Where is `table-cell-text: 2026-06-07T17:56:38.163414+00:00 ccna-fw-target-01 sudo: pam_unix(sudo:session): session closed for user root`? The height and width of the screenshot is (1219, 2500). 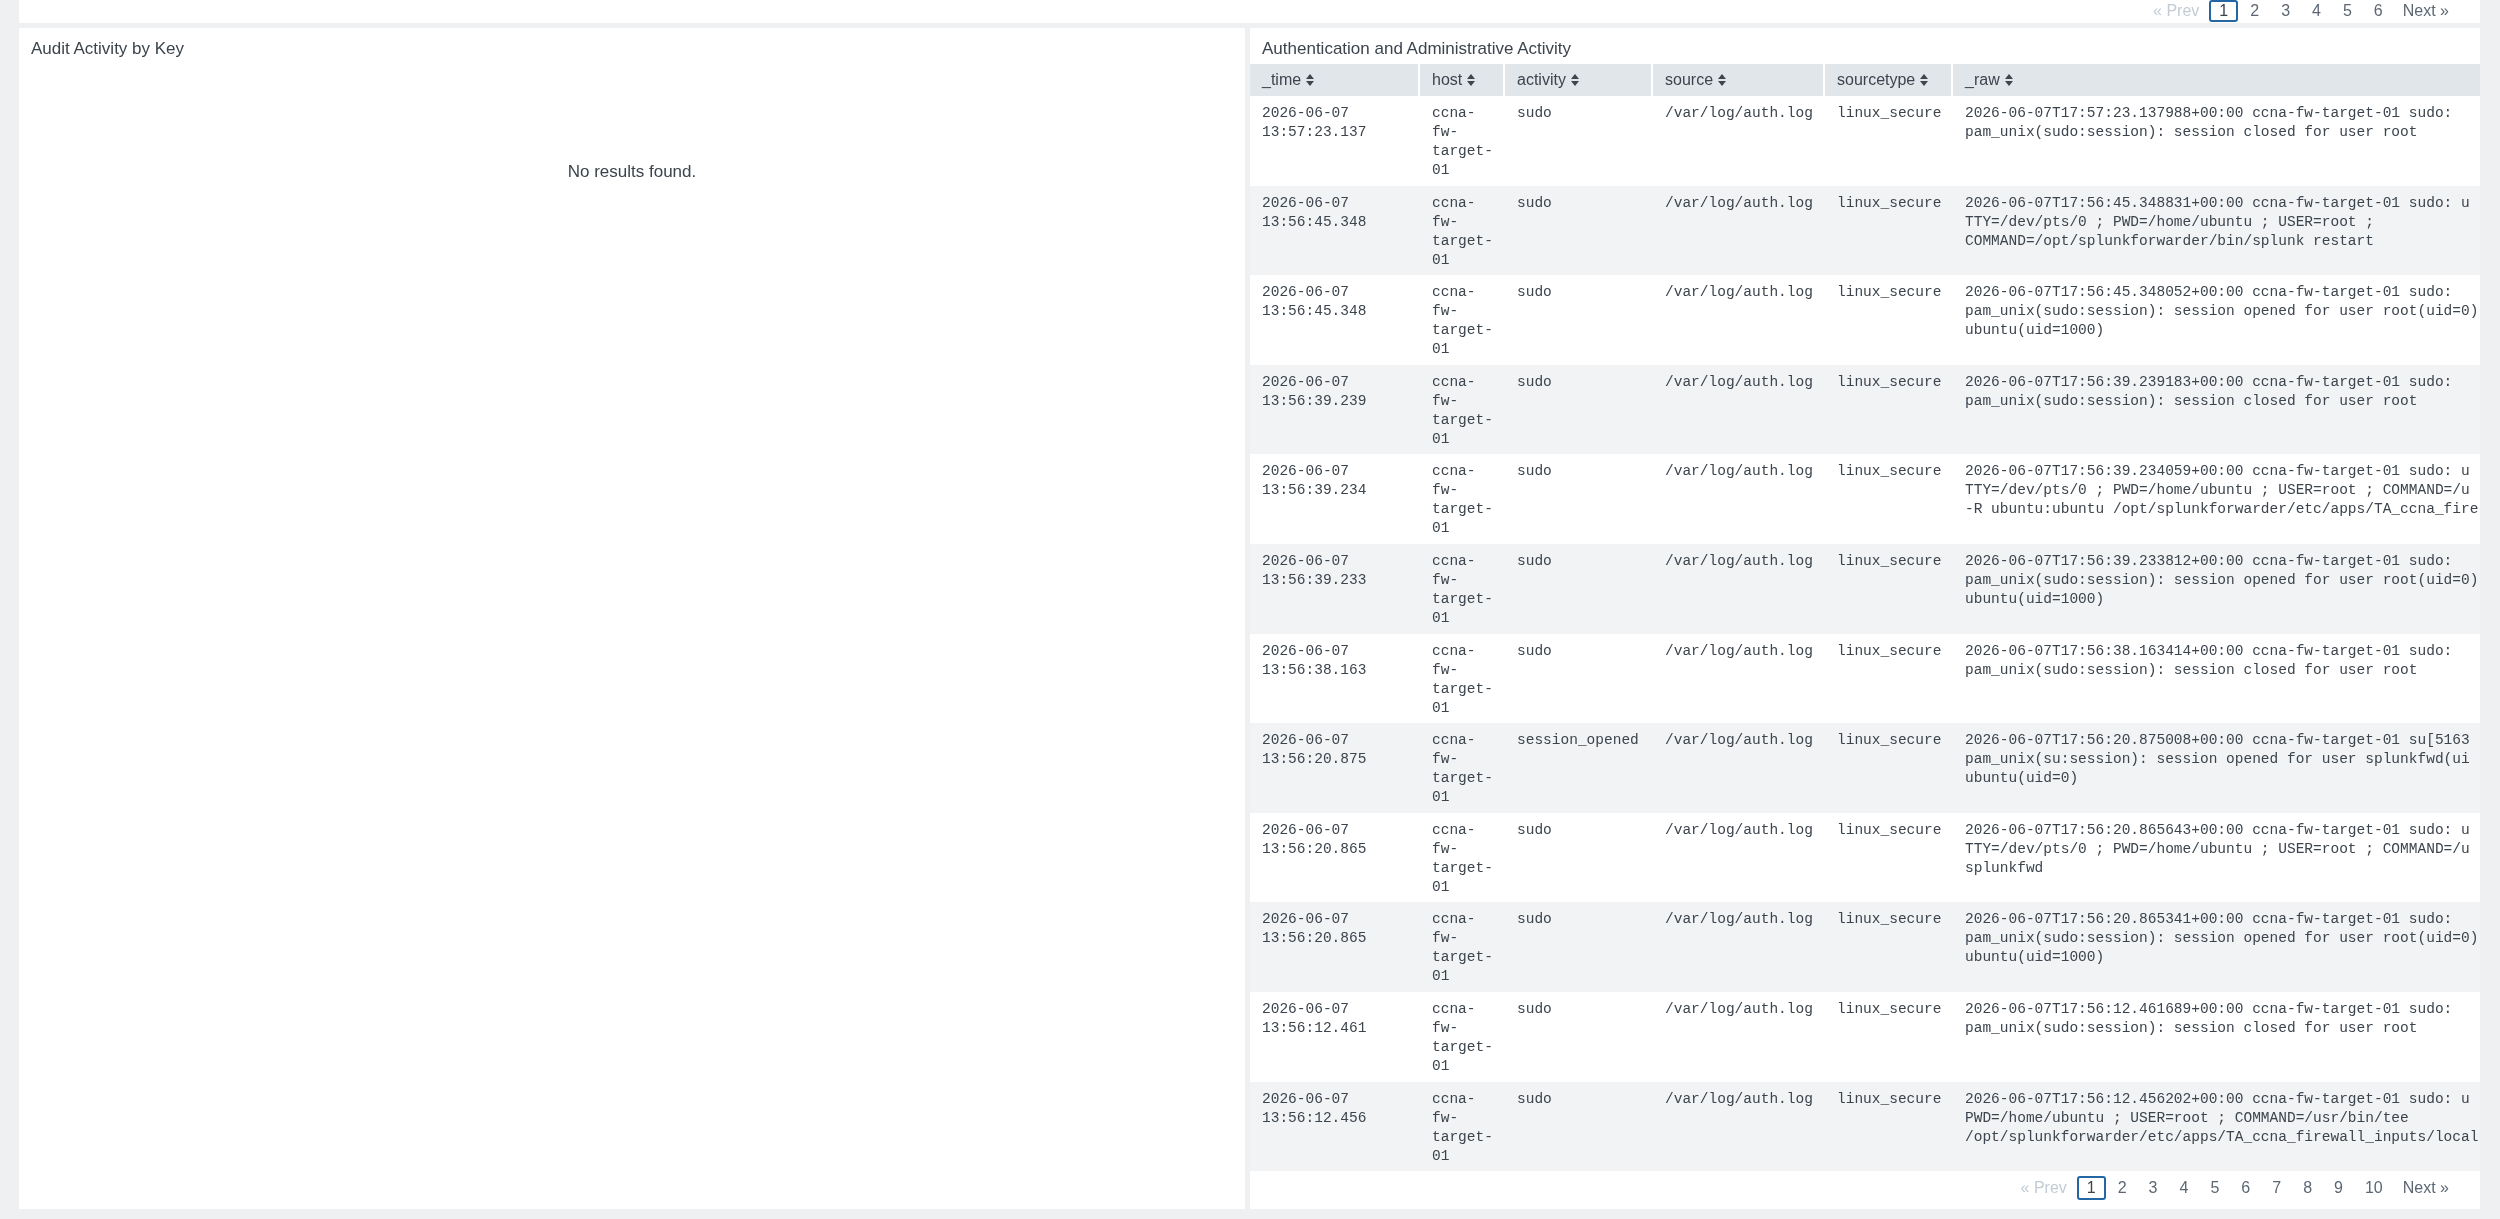
table-cell-text: 2026-06-07T17:56:38.163414+00:00 ccna-fw-target-01 sudo: pam_unix(sudo:session): session closed for user root is located at coordinates (2209, 660).